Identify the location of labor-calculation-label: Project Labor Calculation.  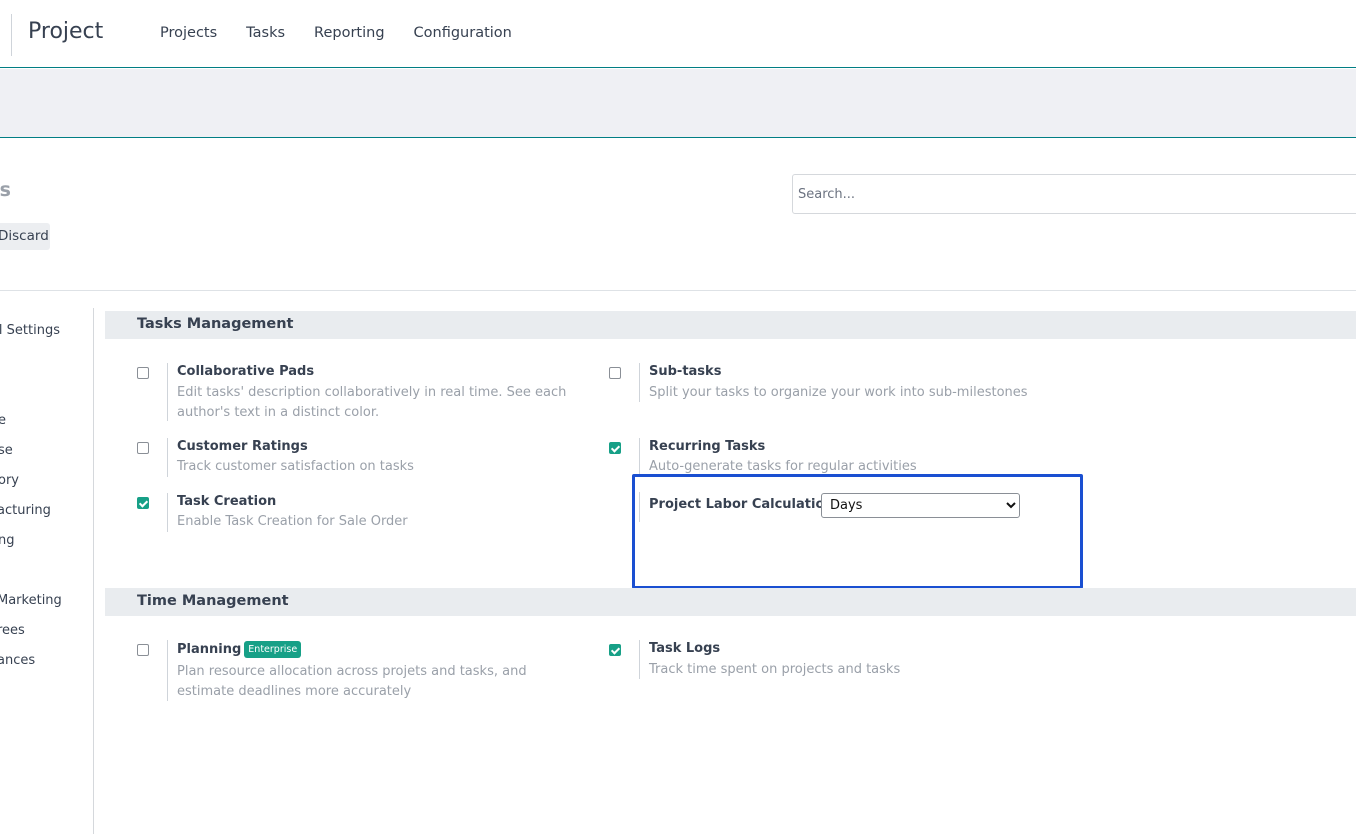
(741, 504).